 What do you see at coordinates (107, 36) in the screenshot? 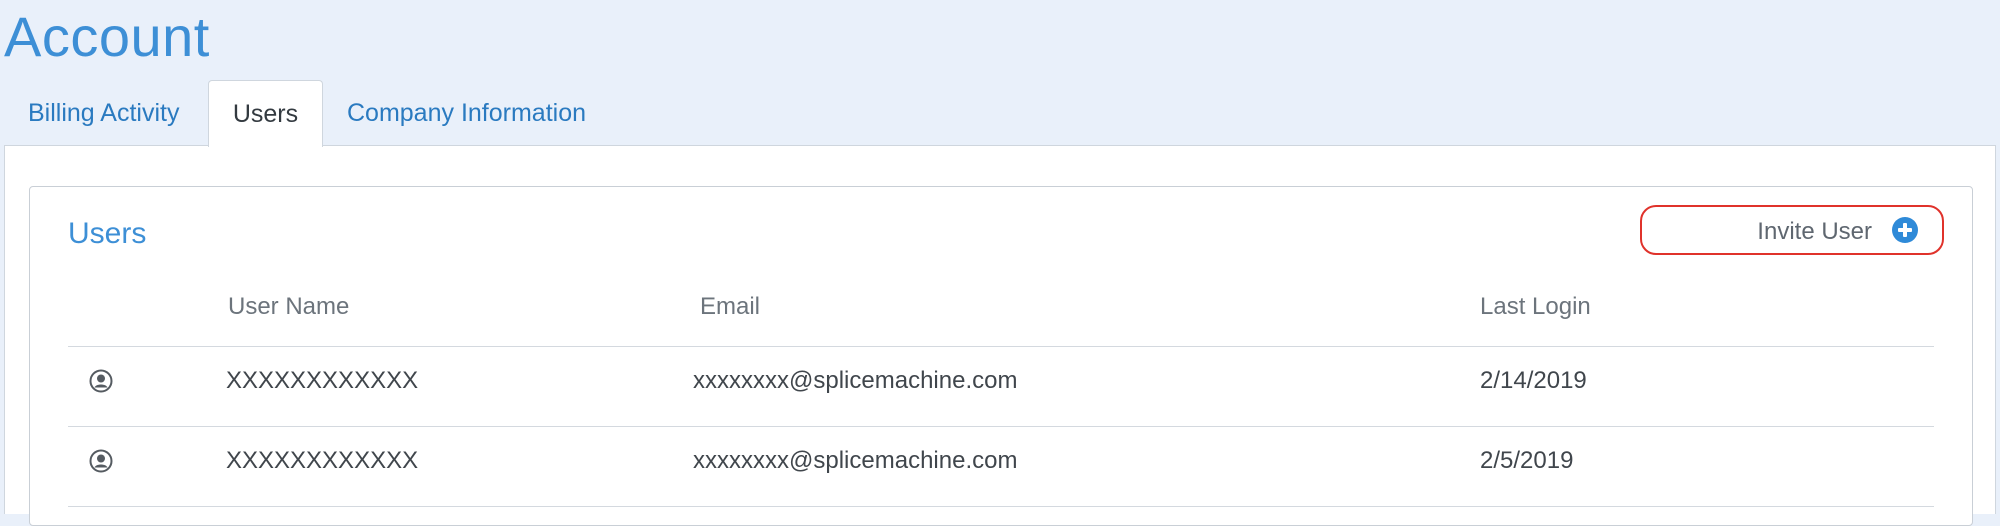
I see `page-title: Account` at bounding box center [107, 36].